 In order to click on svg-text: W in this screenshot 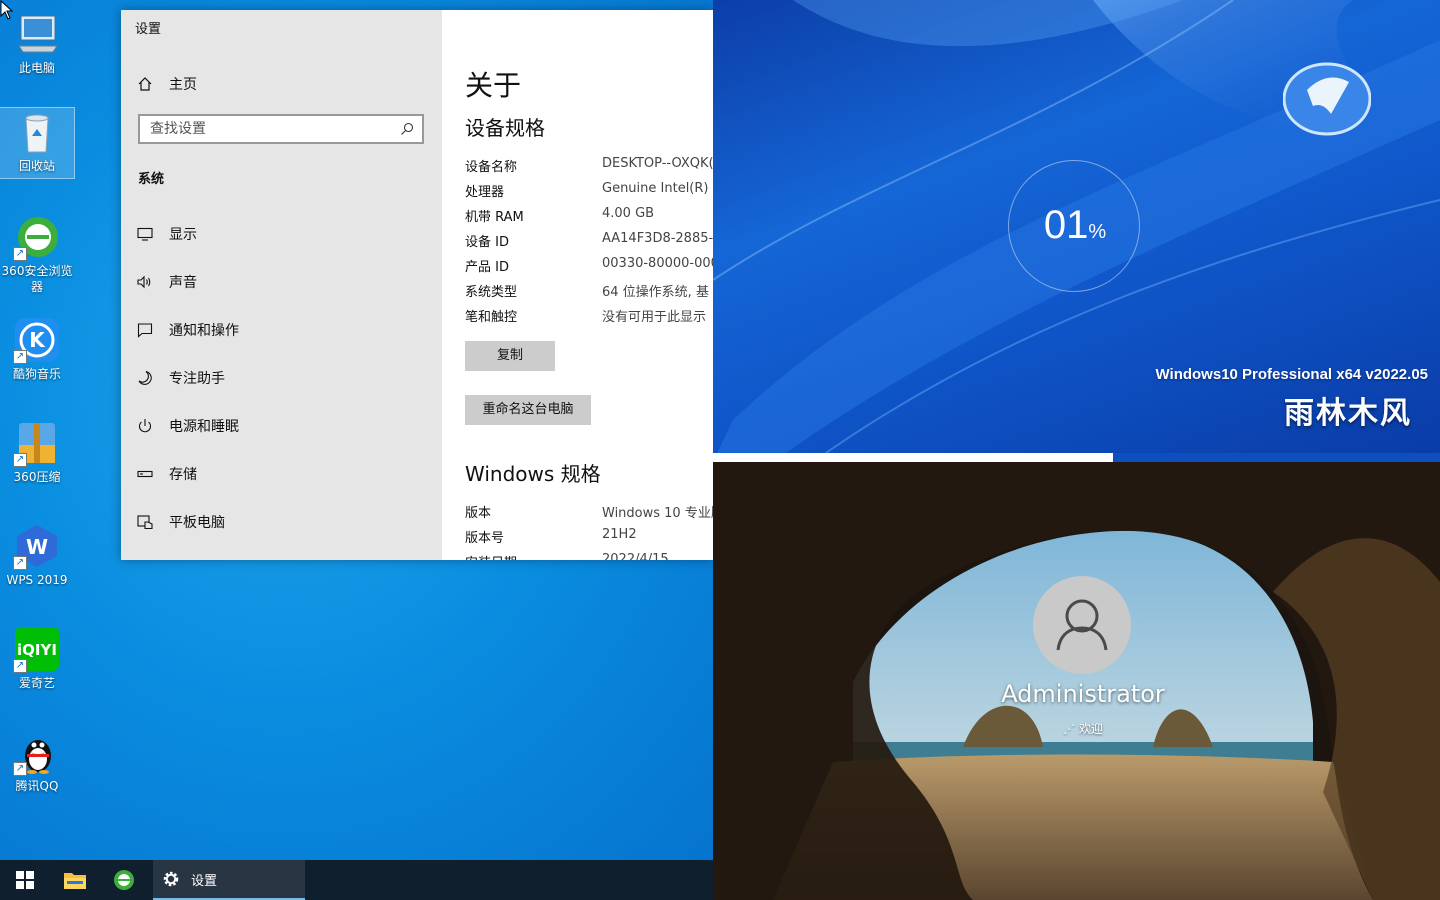, I will do `click(37, 547)`.